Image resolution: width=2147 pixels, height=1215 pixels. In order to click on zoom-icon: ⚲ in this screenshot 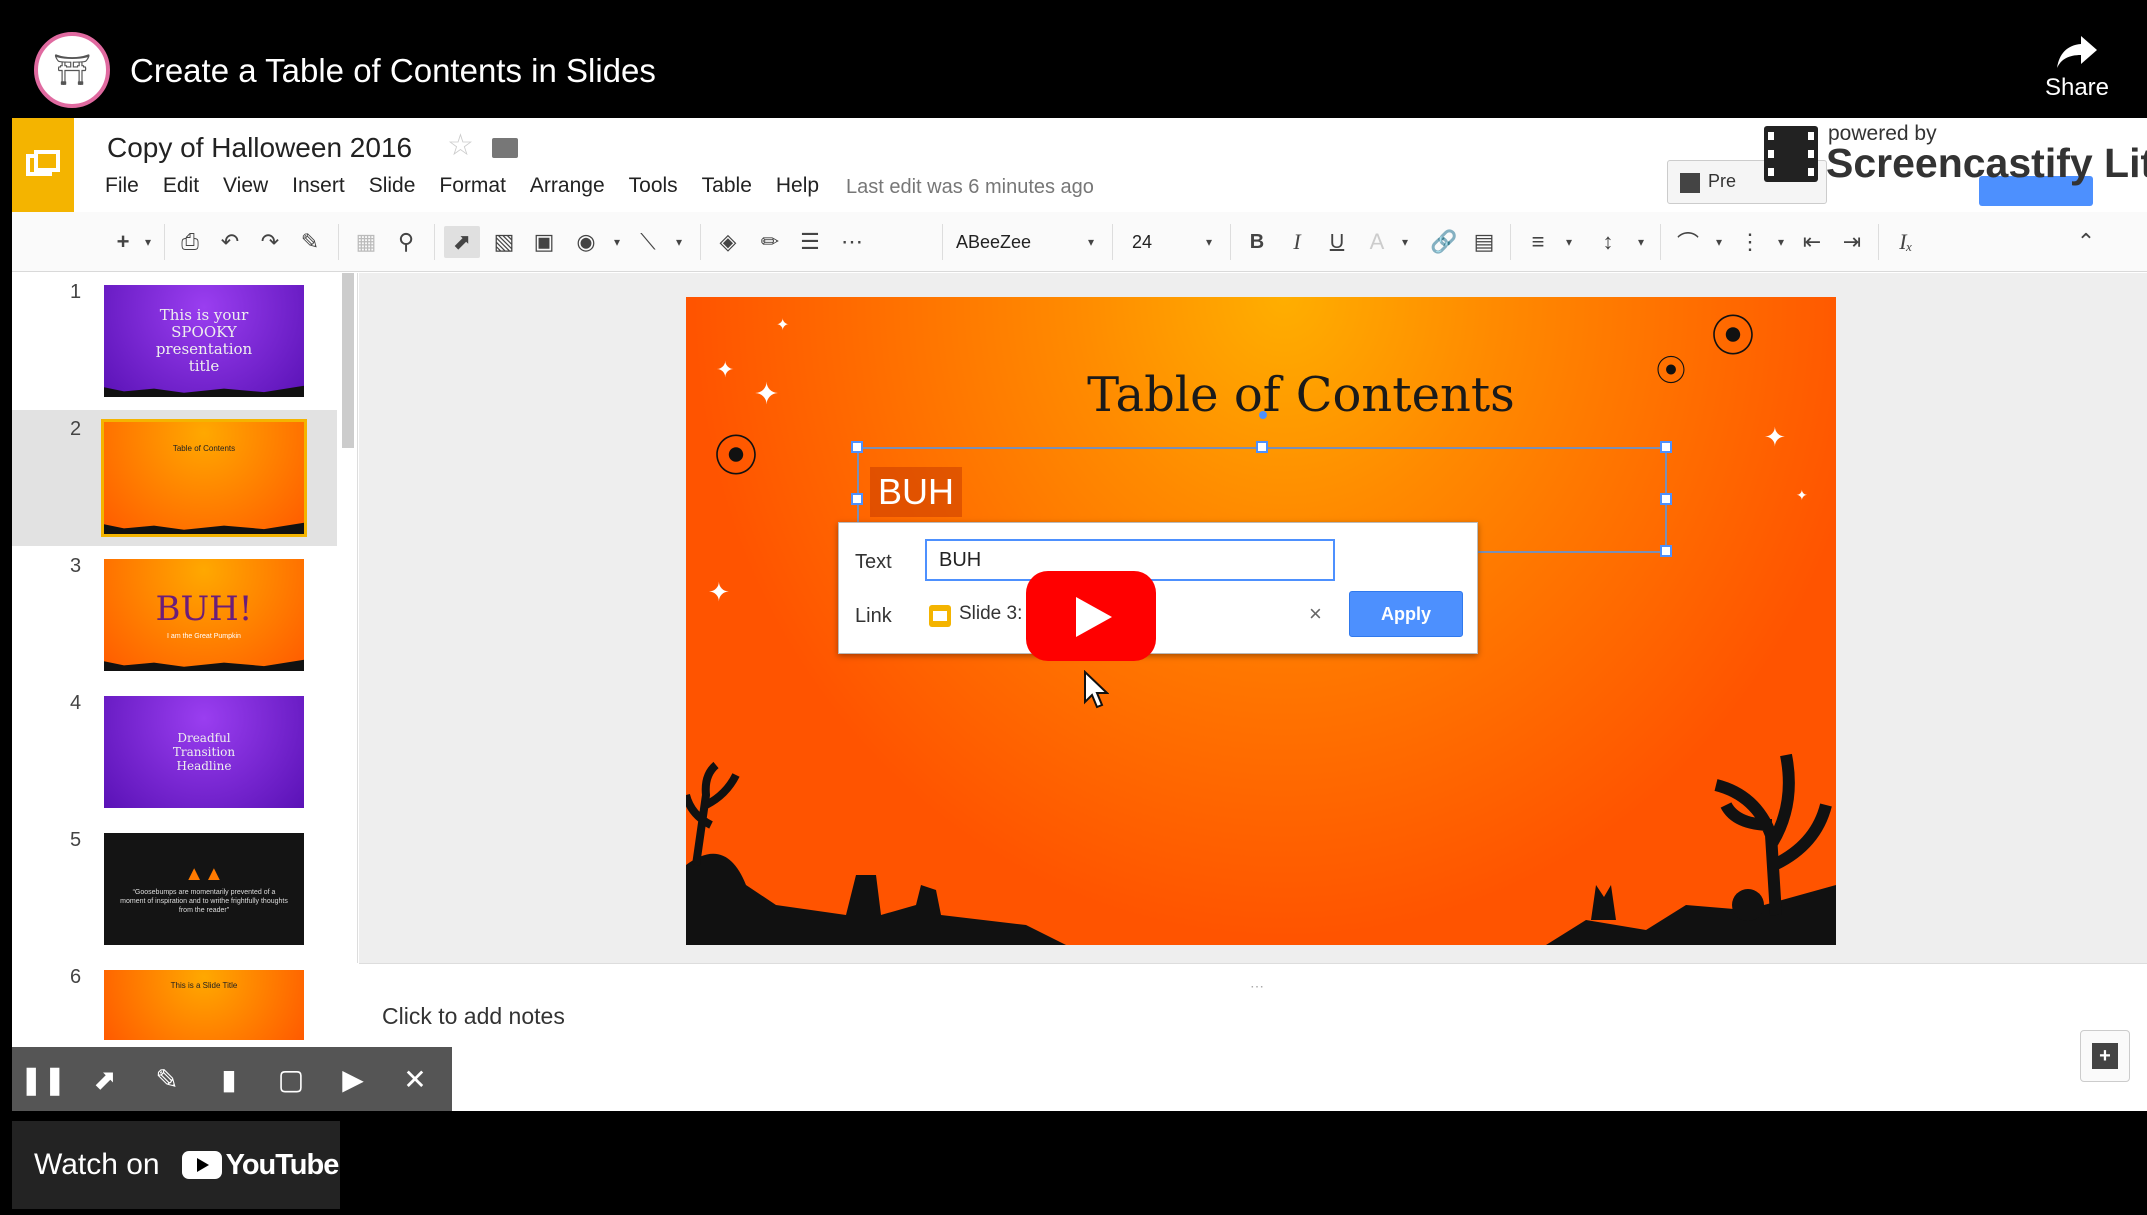, I will do `click(406, 242)`.